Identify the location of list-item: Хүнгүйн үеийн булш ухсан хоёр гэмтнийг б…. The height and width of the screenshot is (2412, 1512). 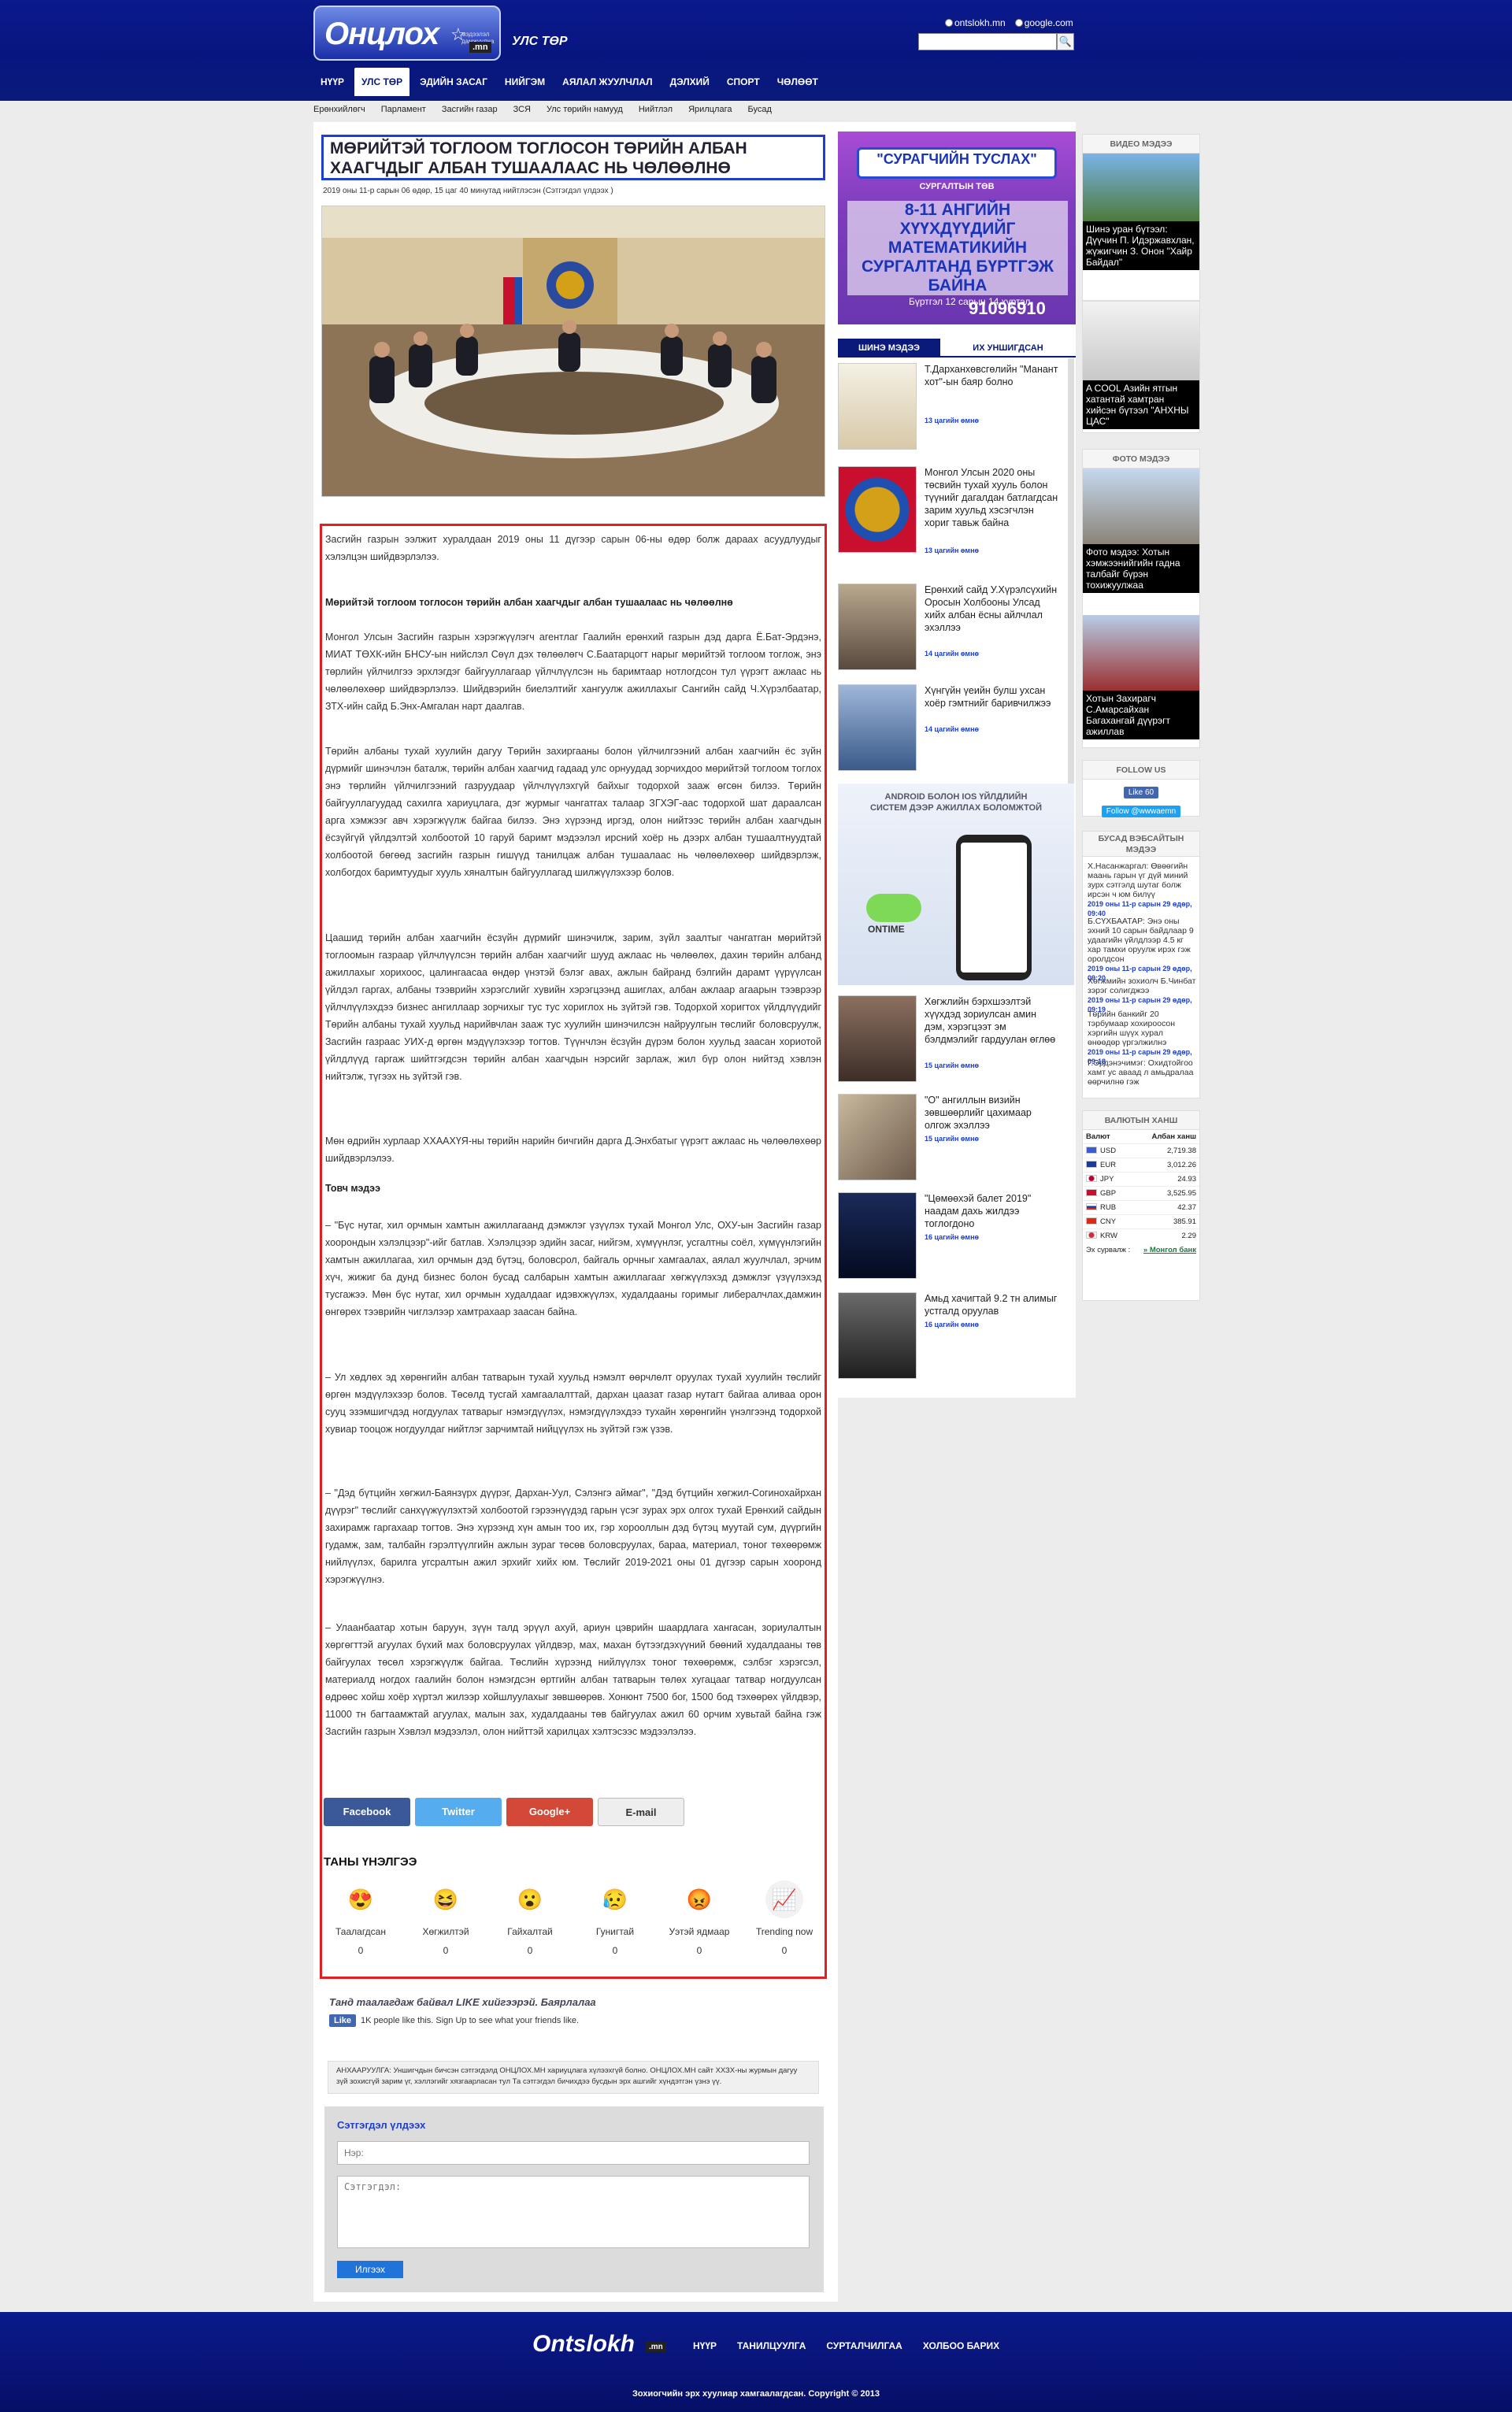
(957, 727).